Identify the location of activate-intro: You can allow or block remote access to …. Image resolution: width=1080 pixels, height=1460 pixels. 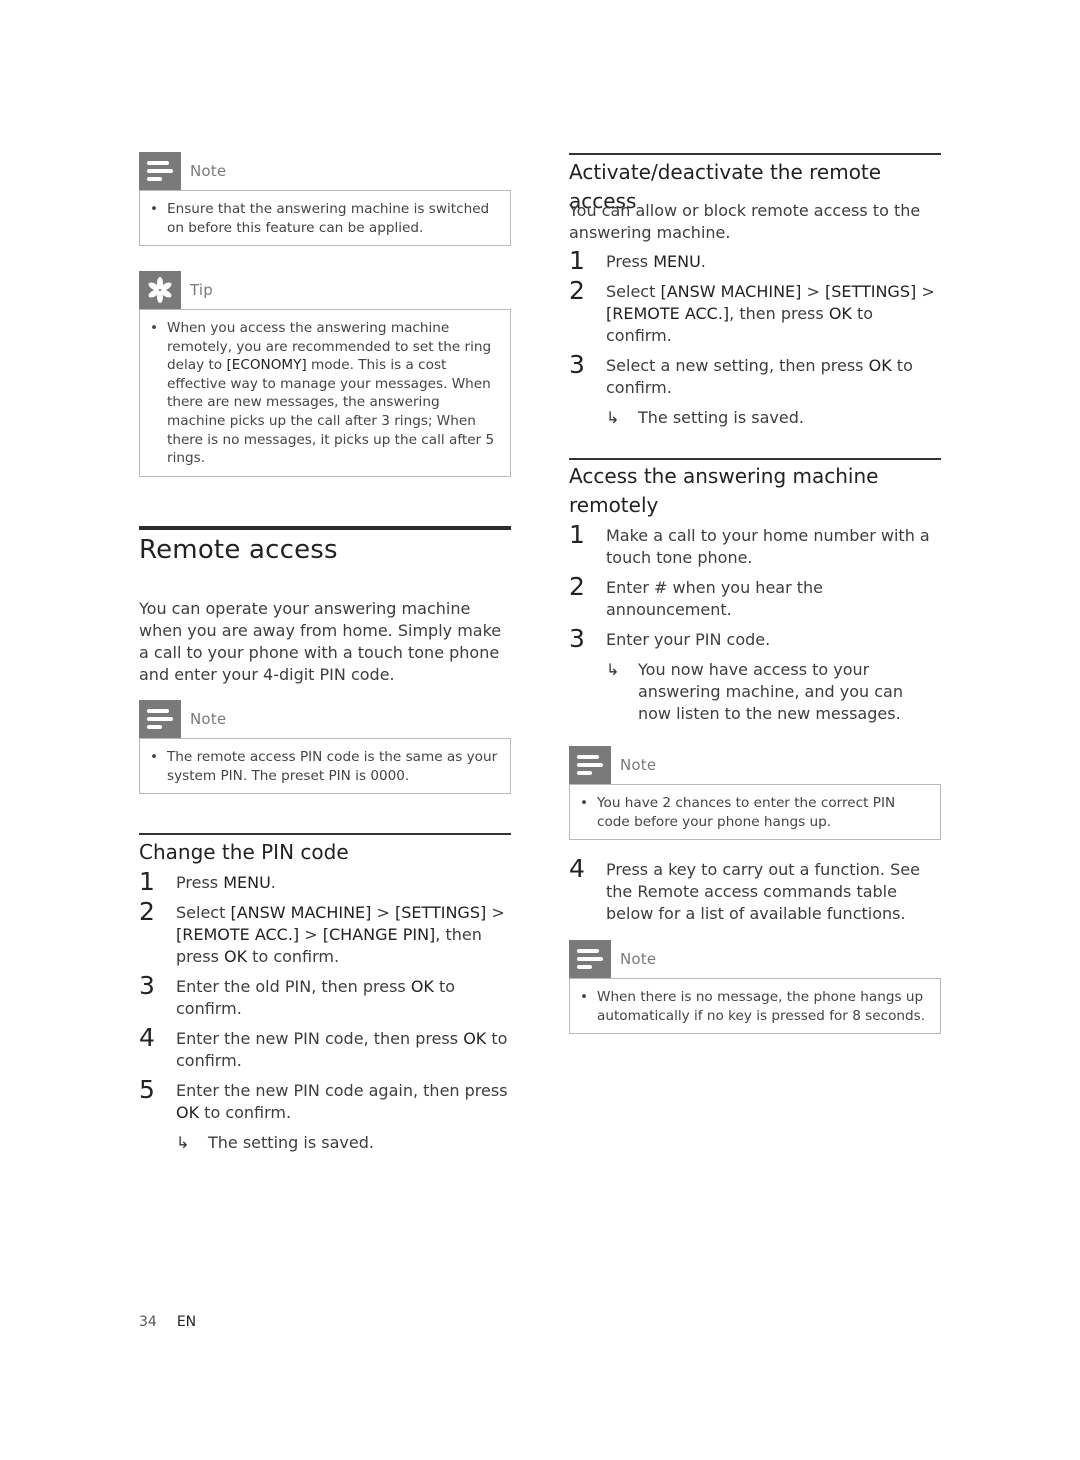
(745, 221).